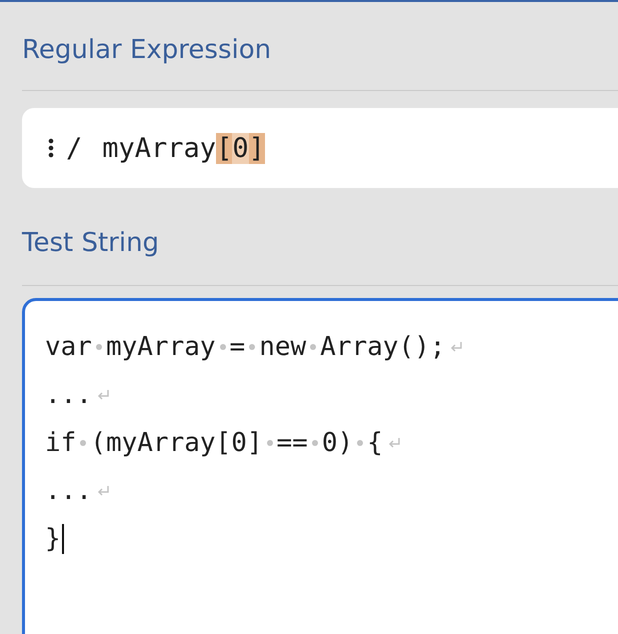  What do you see at coordinates (320, 148) in the screenshot?
I see `regex-input-field: / myArray[0]` at bounding box center [320, 148].